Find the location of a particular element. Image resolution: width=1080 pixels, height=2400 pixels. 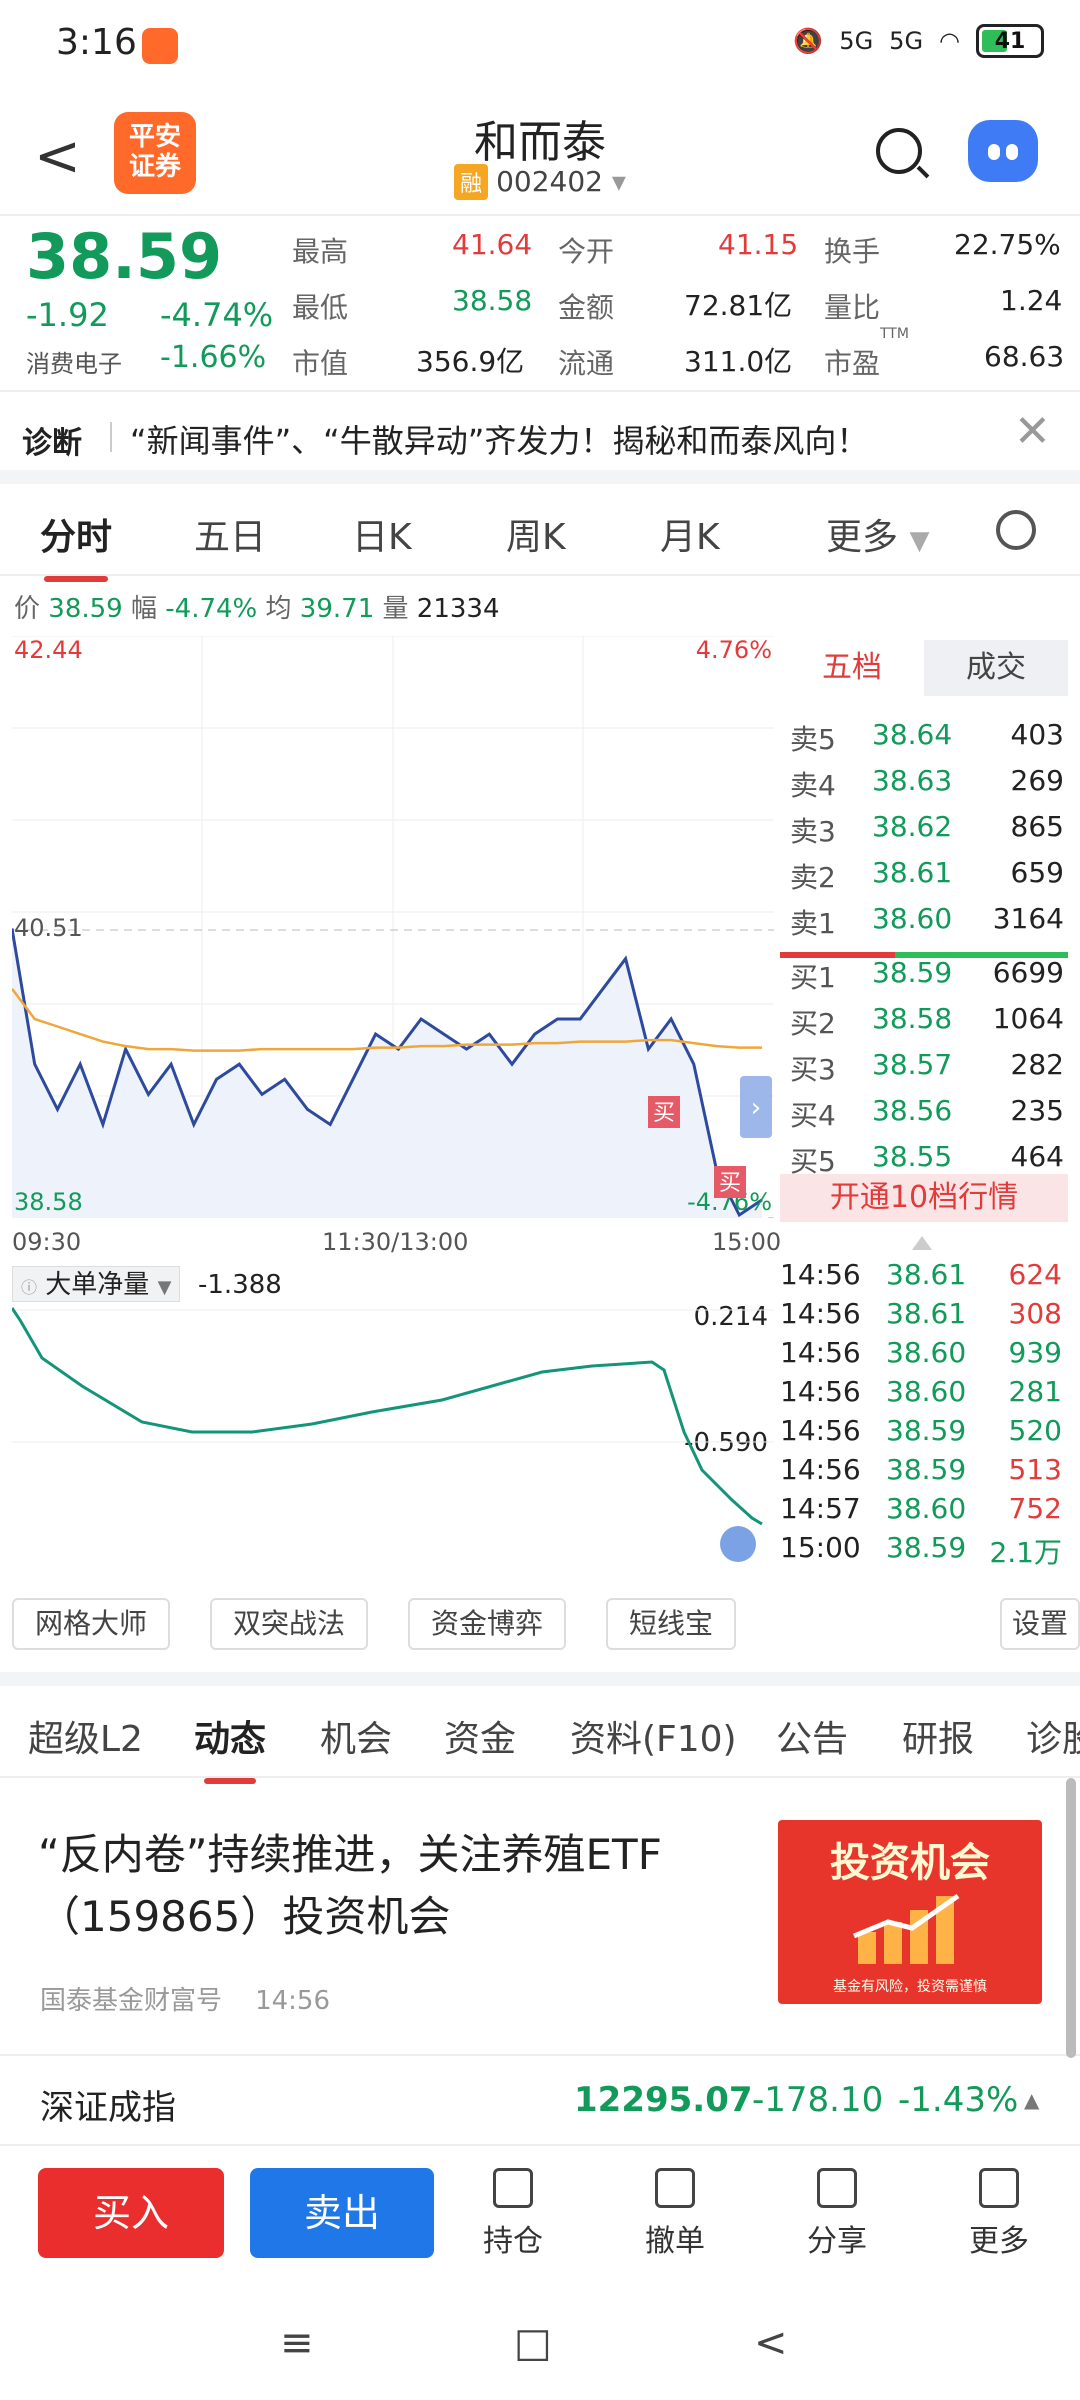

stock-header: < 平安 证券 和而泰 融 002402 ▾ is located at coordinates (540, 154).